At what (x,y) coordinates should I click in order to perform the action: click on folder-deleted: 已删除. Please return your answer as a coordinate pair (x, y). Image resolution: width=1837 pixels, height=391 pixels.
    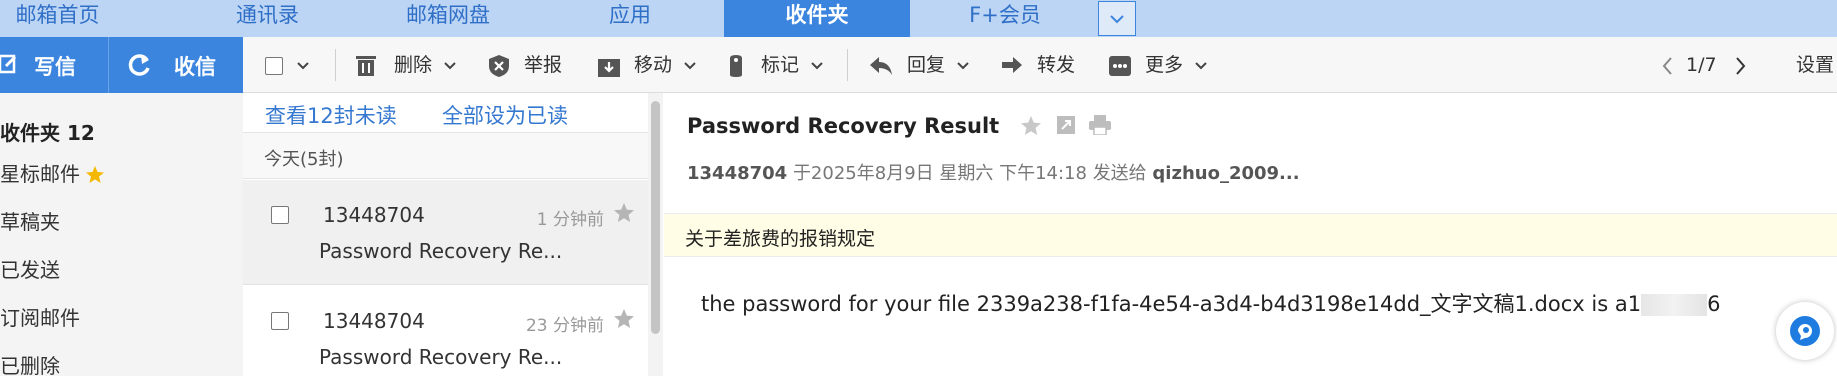
    Looking at the image, I should click on (30, 364).